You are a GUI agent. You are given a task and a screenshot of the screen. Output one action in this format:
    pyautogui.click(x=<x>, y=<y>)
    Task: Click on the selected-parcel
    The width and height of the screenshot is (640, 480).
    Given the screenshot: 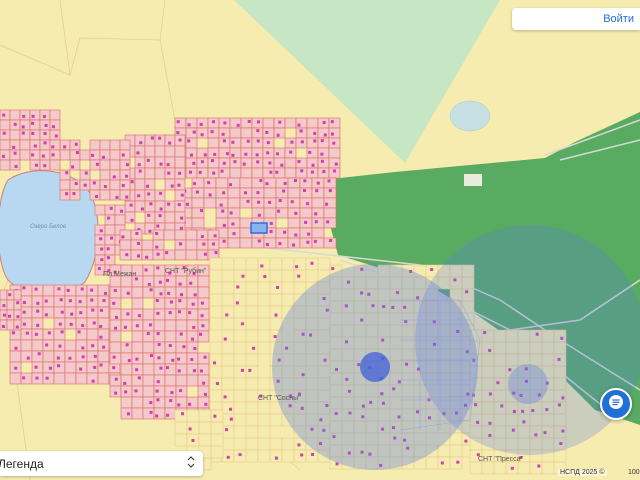 What is the action you would take?
    pyautogui.click(x=259, y=228)
    